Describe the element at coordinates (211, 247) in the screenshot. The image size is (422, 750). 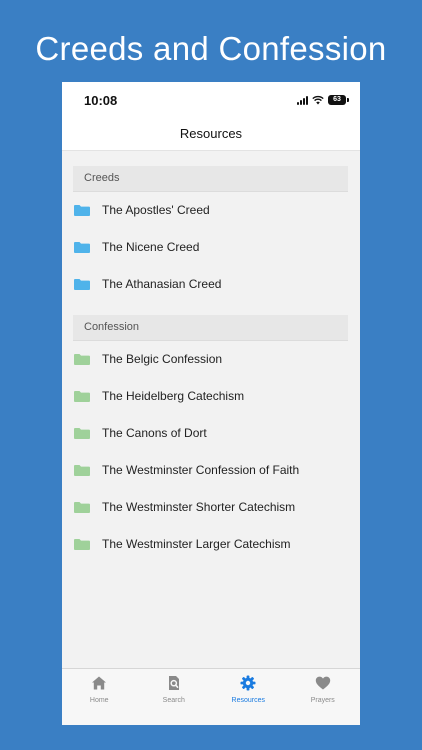
I see `list-item-nicene-creed: The Nicene Creed` at that location.